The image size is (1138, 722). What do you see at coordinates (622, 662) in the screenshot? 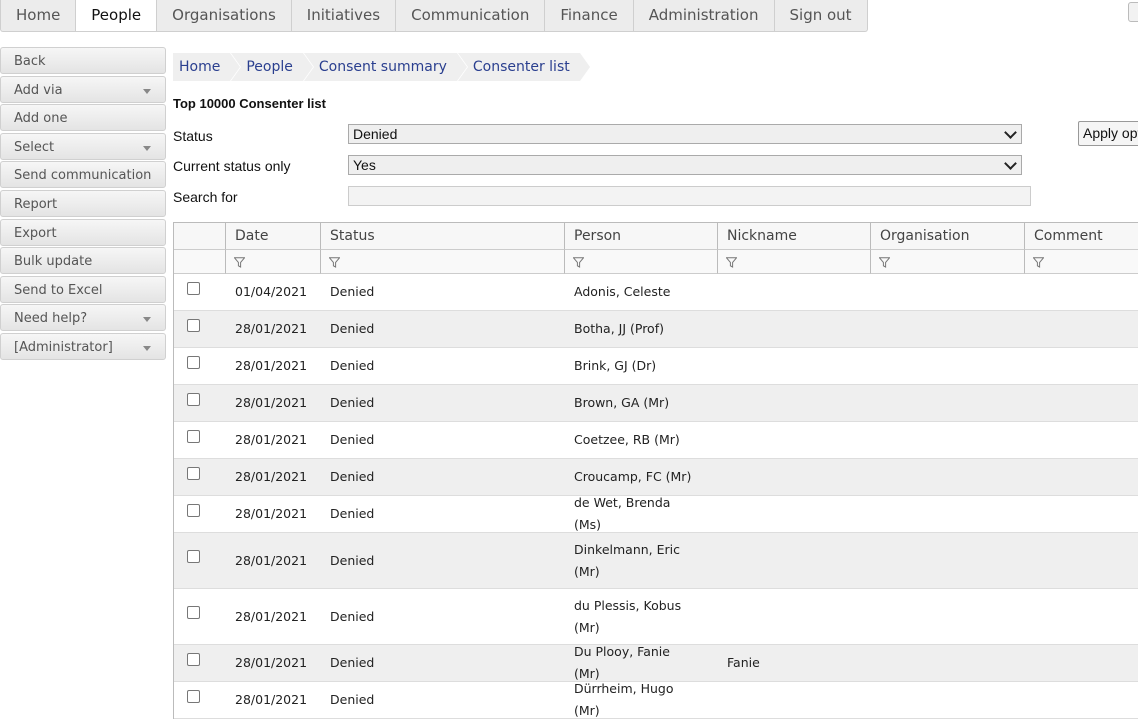
I see `cell-person: Du Plooy, Fanie (Mr)` at bounding box center [622, 662].